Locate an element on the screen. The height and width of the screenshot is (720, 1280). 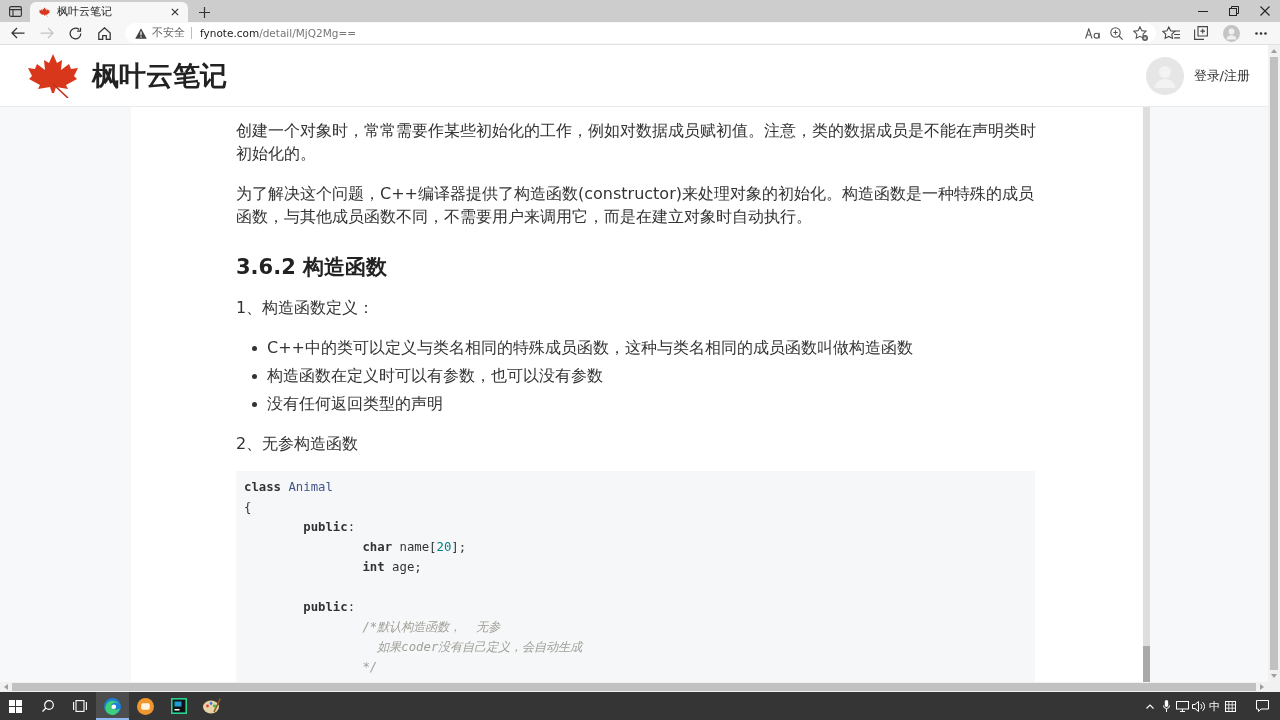
list-item: 构造函数在定义时可以有参数，也可以没有参数 is located at coordinates (435, 376).